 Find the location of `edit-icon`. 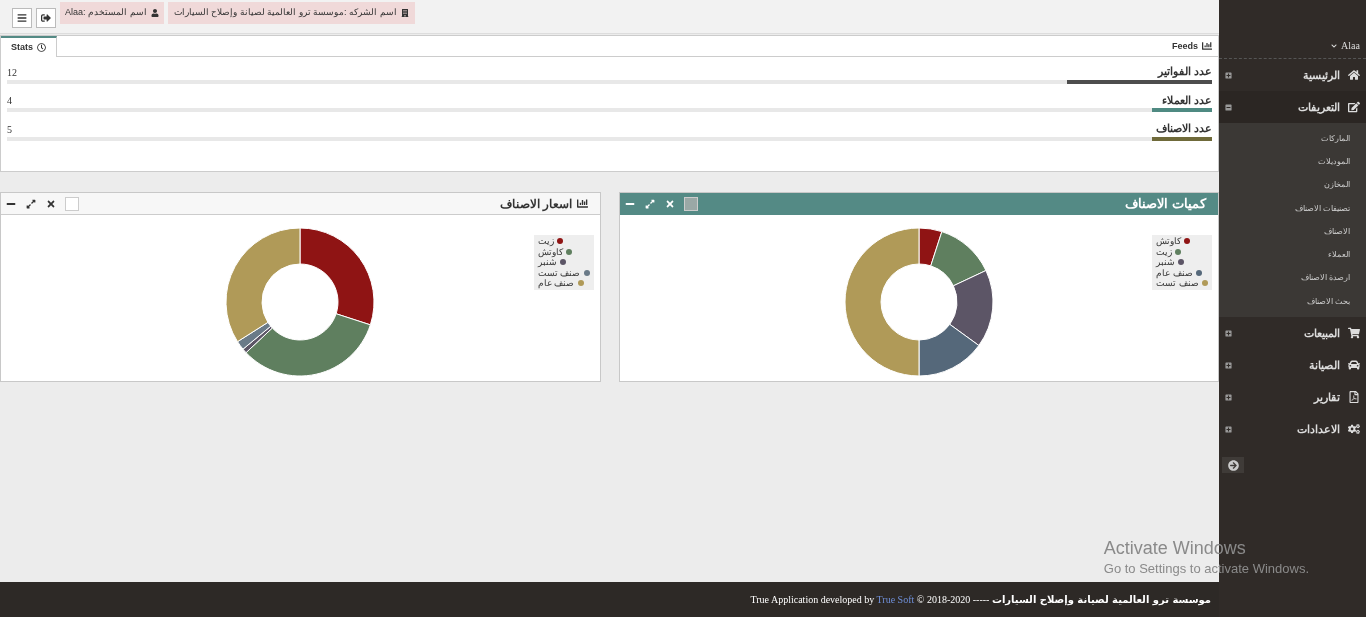

edit-icon is located at coordinates (1354, 107).